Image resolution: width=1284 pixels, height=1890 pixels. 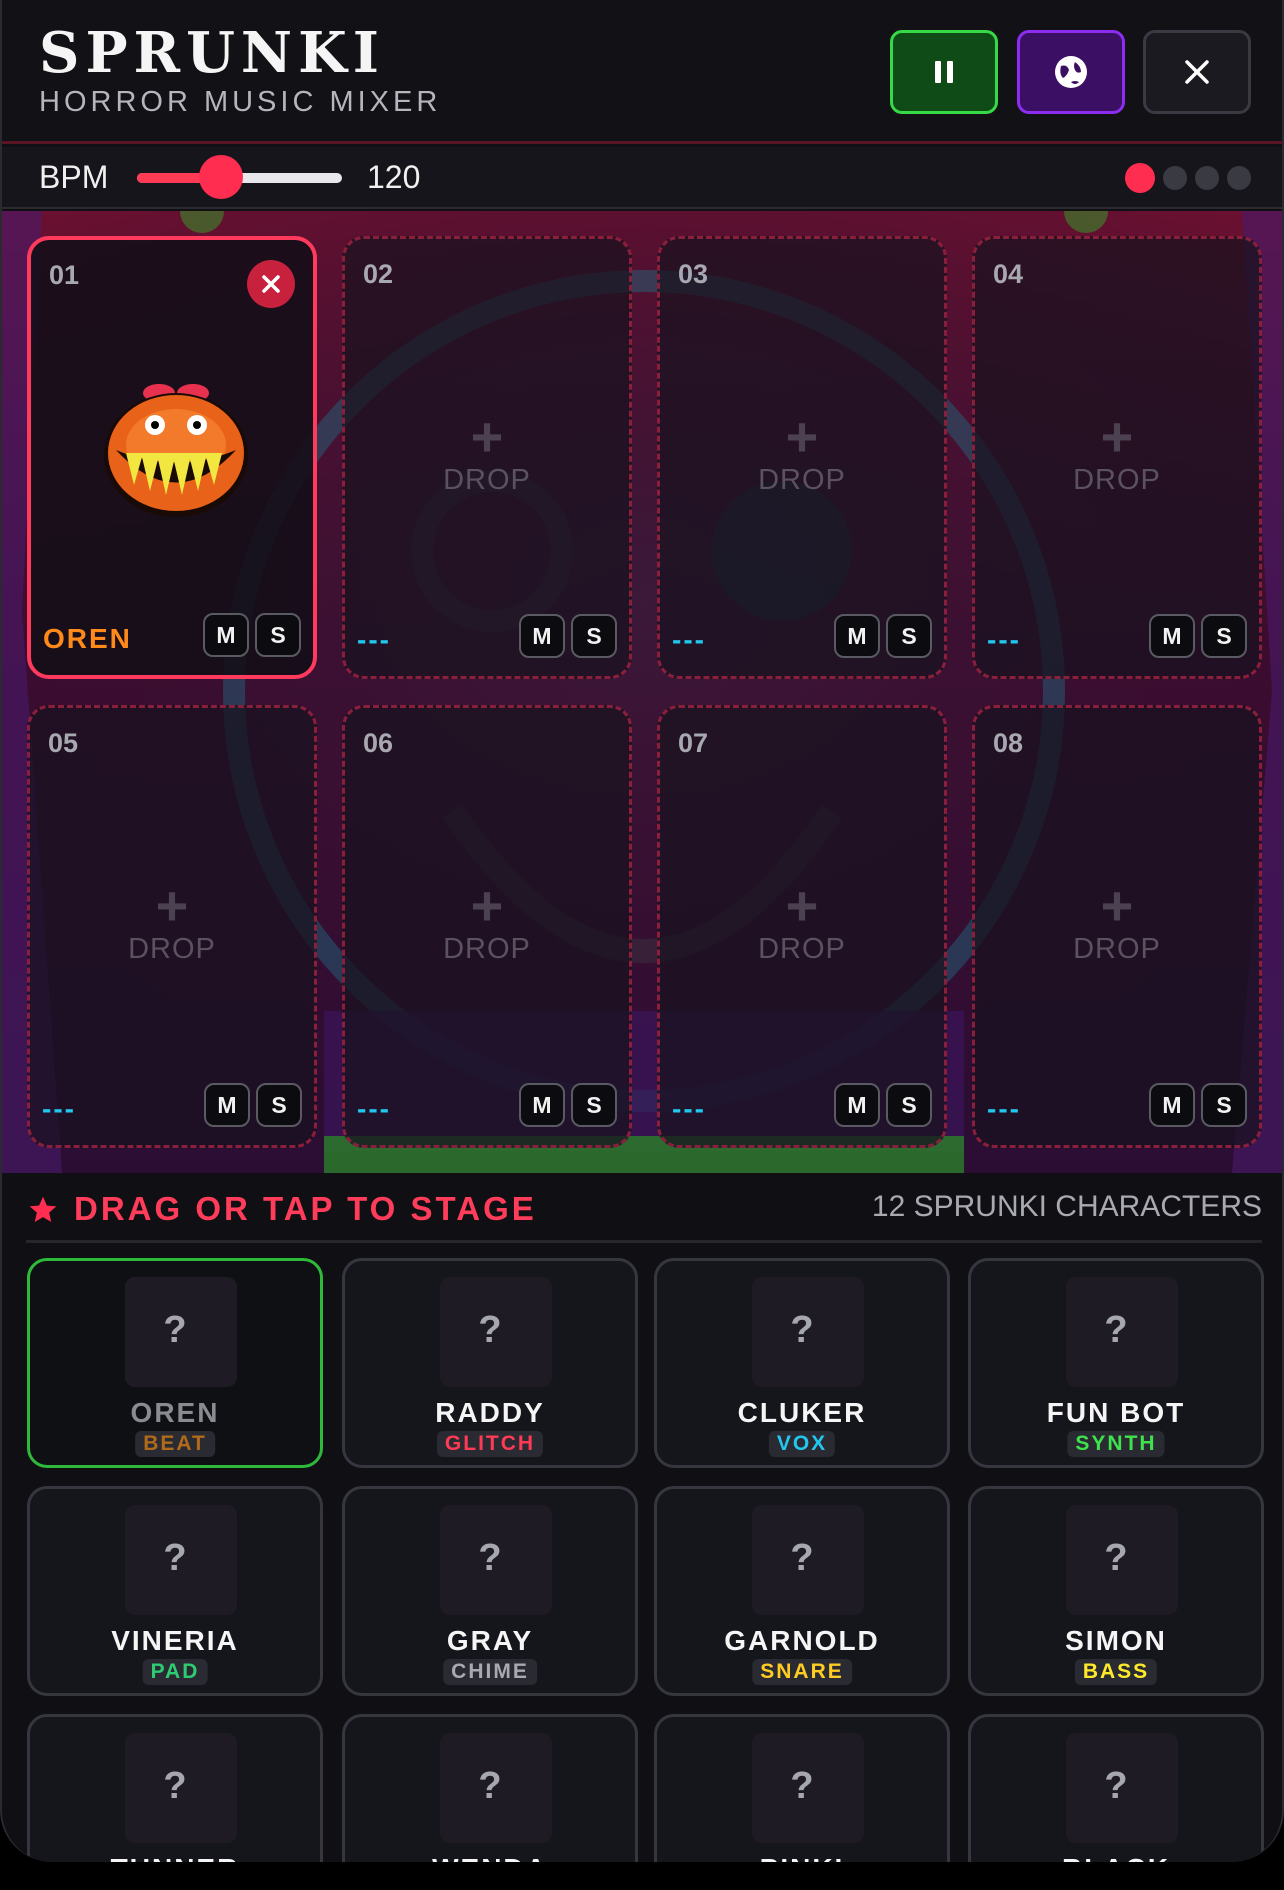 I want to click on character-tag: SNARE, so click(x=802, y=1672).